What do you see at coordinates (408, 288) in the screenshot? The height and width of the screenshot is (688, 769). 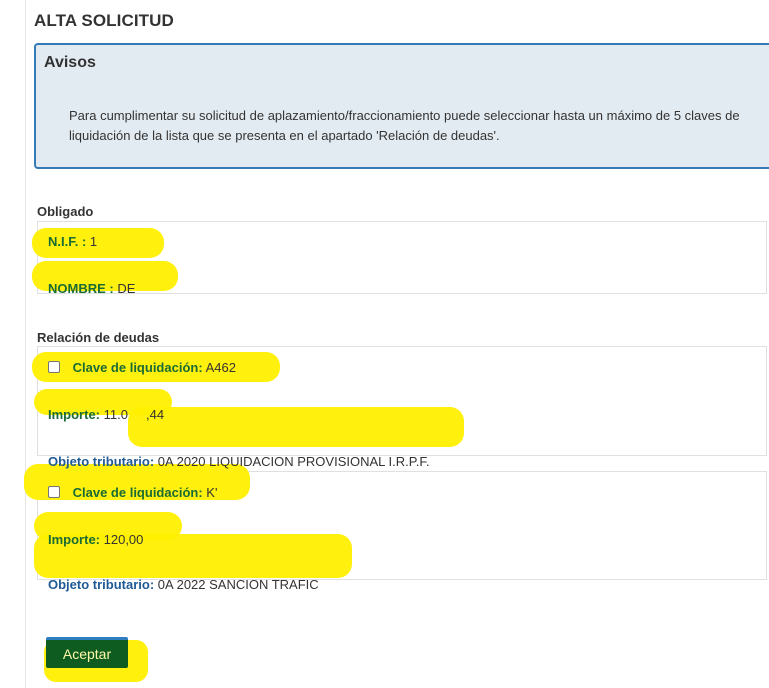 I see `nombre-field: NOMBRE : DE` at bounding box center [408, 288].